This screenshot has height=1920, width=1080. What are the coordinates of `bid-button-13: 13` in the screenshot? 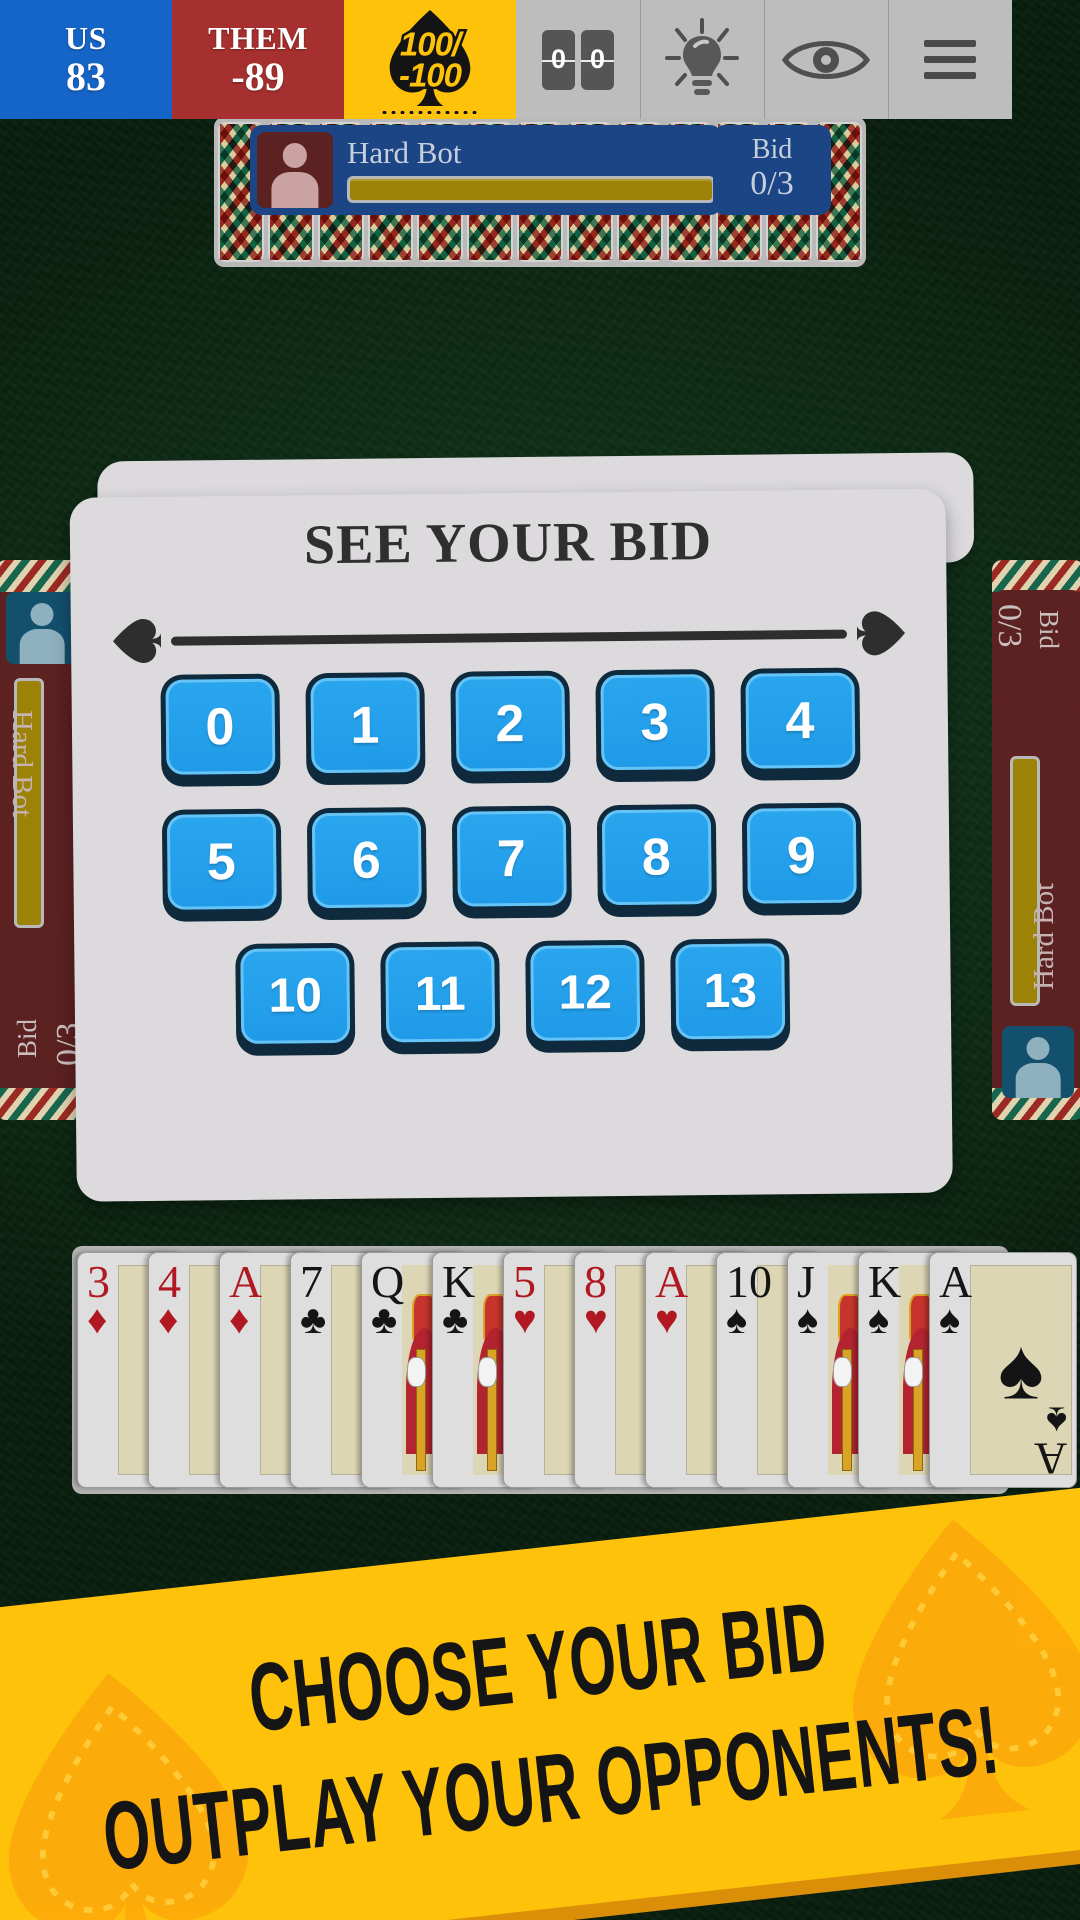 It's located at (730, 995).